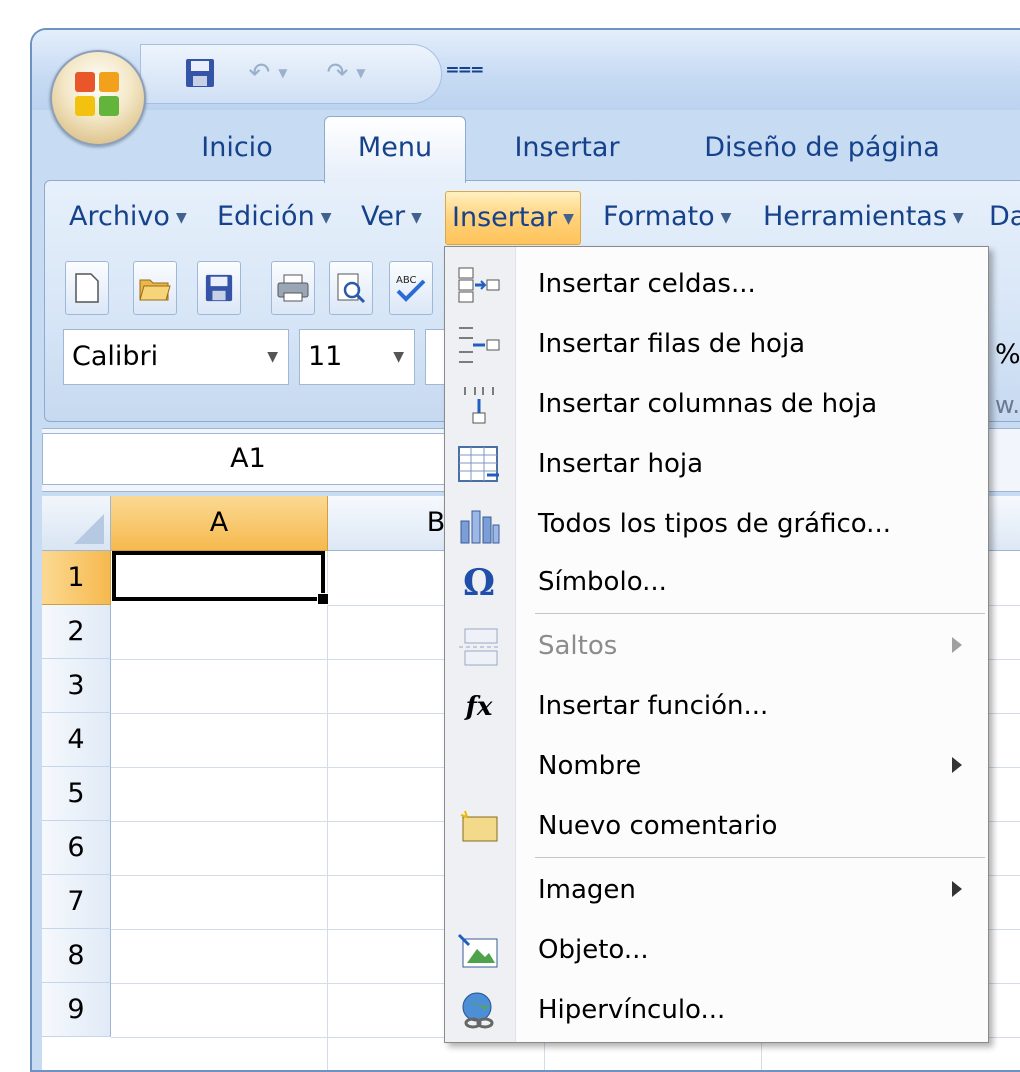  I want to click on tab-inicio: Inicio, so click(237, 149).